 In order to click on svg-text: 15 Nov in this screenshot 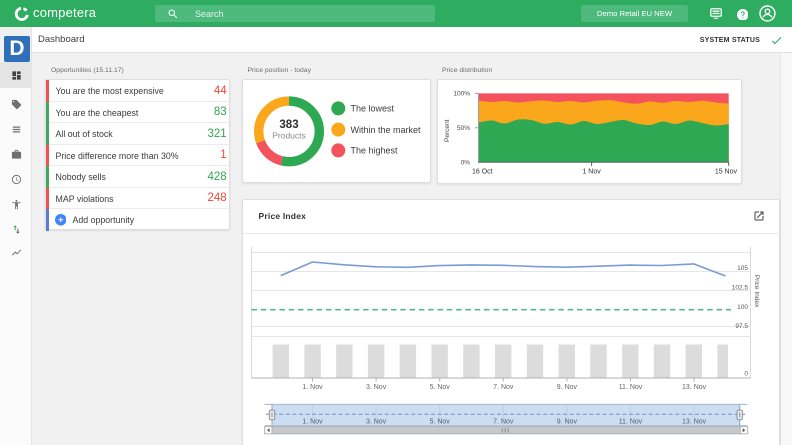, I will do `click(726, 171)`.